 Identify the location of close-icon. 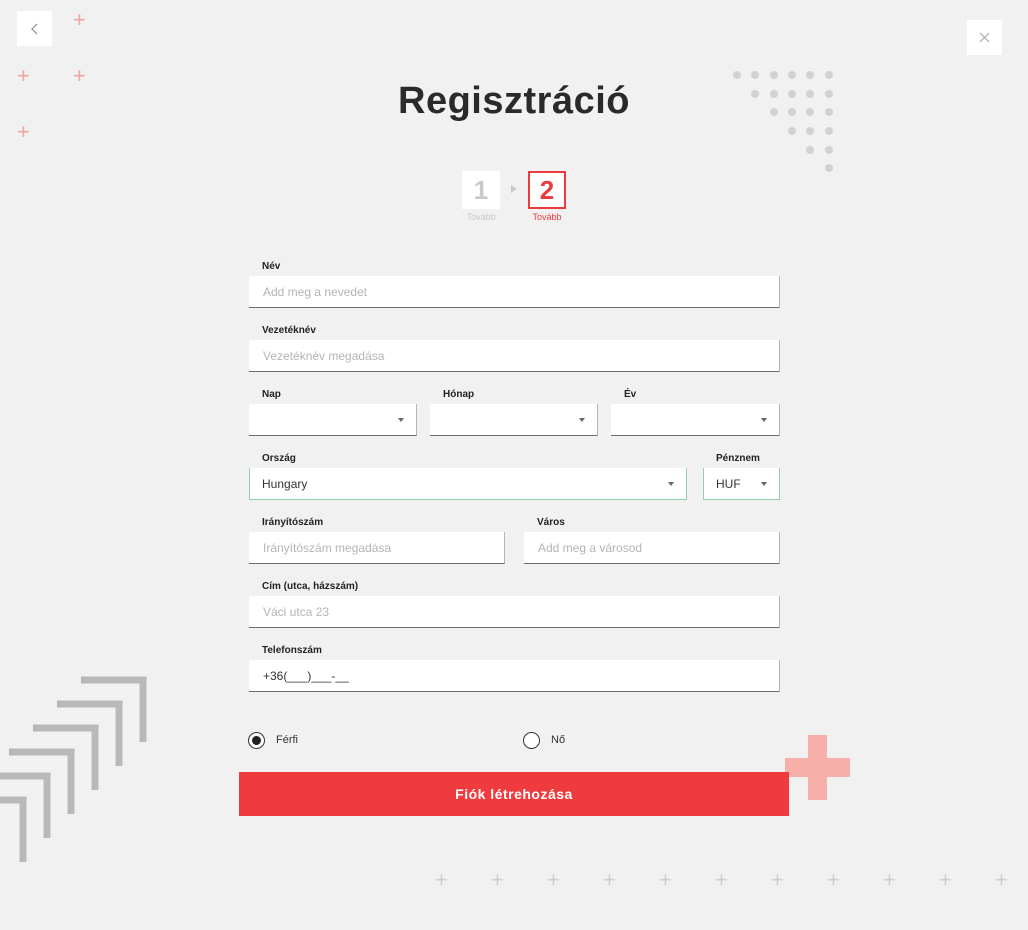
(984, 37).